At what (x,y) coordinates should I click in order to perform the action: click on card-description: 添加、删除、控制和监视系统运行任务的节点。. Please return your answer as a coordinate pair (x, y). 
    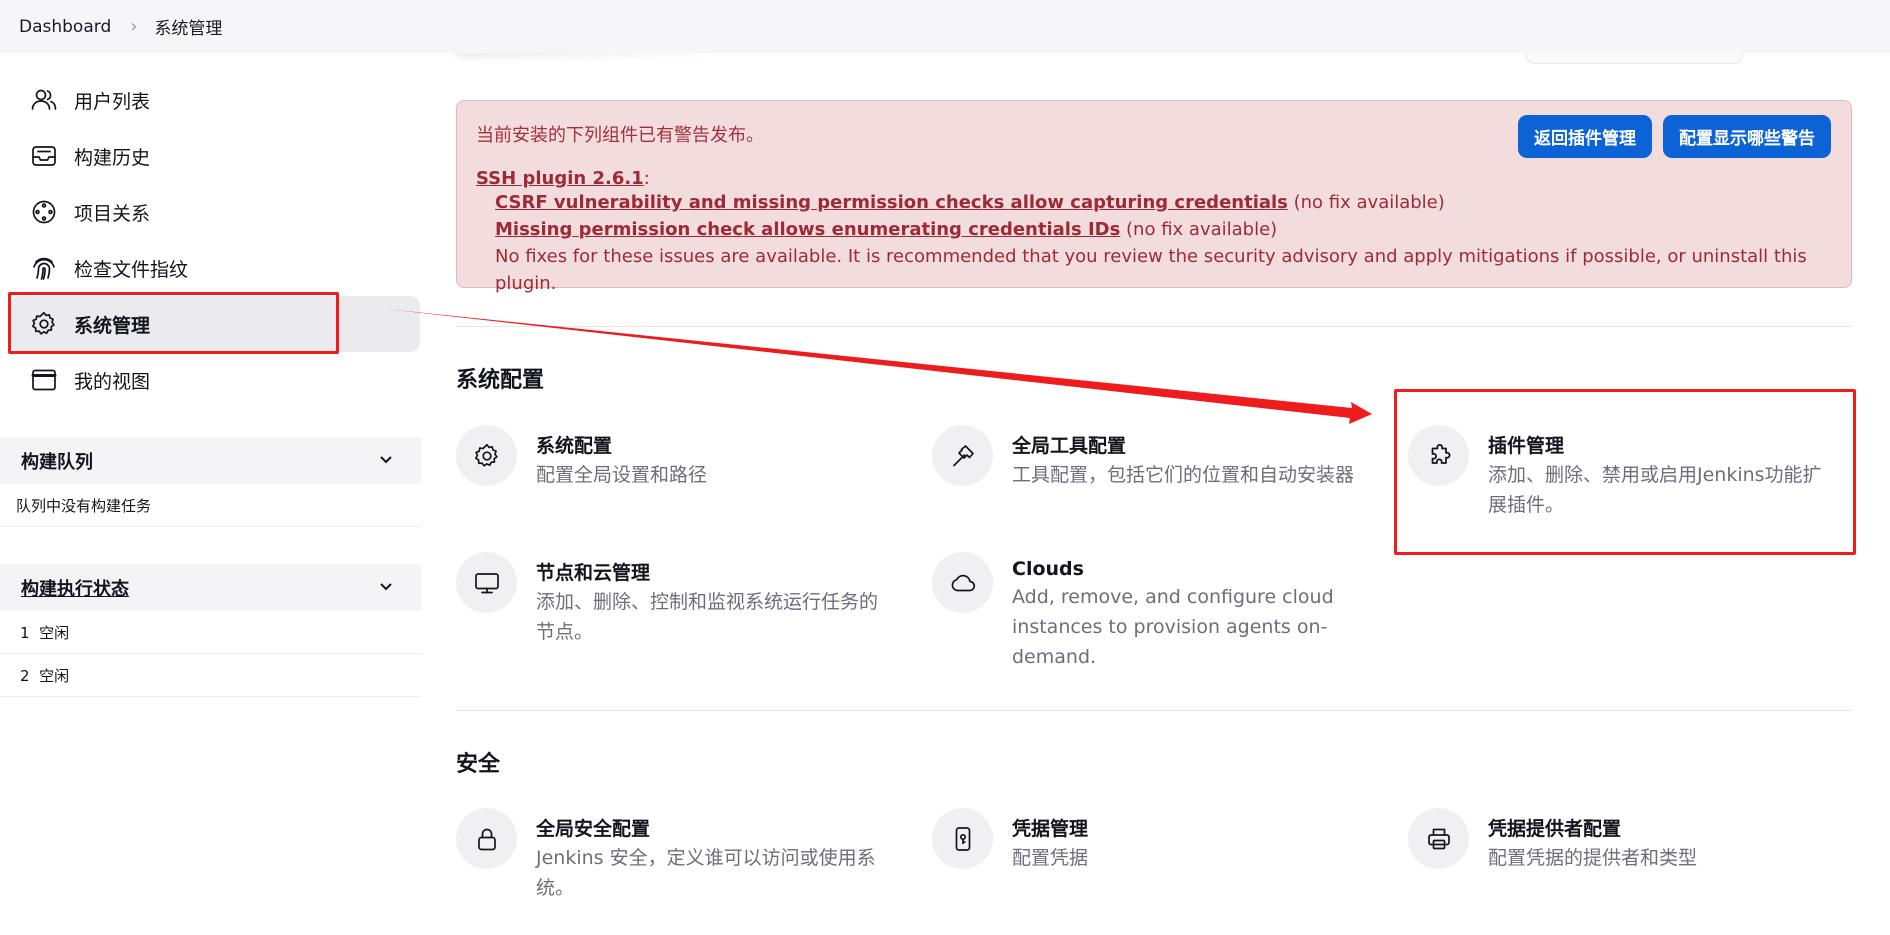
    Looking at the image, I should click on (707, 617).